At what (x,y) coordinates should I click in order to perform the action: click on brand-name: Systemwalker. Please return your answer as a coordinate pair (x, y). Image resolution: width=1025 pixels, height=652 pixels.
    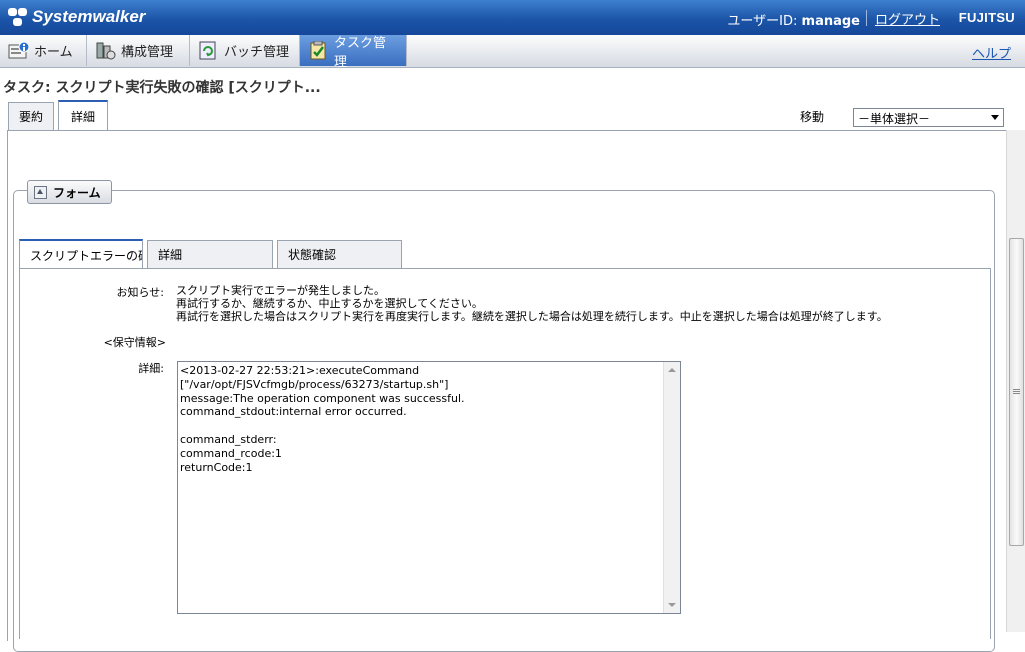
    Looking at the image, I should click on (89, 16).